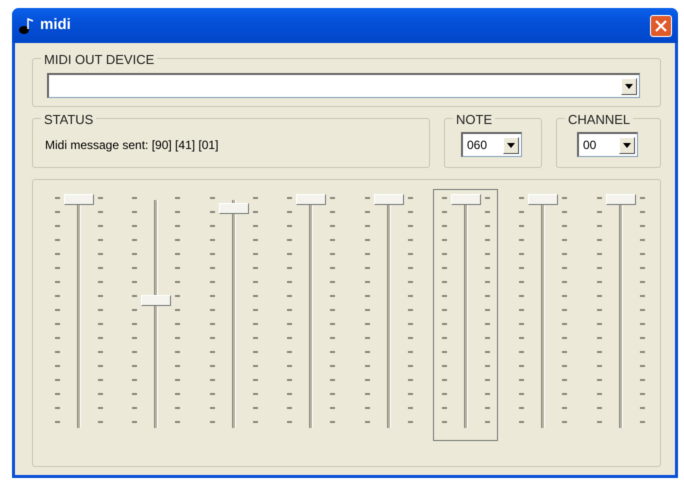  What do you see at coordinates (132, 145) in the screenshot?
I see `status-message: Midi message sent: [90] [41] [01]` at bounding box center [132, 145].